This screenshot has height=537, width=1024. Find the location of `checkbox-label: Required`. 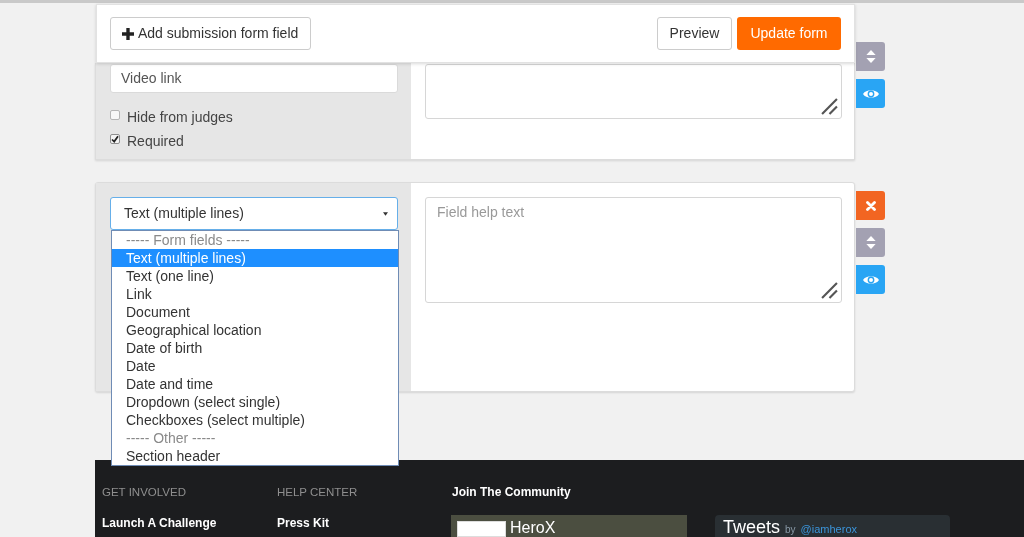

checkbox-label: Required is located at coordinates (155, 141).